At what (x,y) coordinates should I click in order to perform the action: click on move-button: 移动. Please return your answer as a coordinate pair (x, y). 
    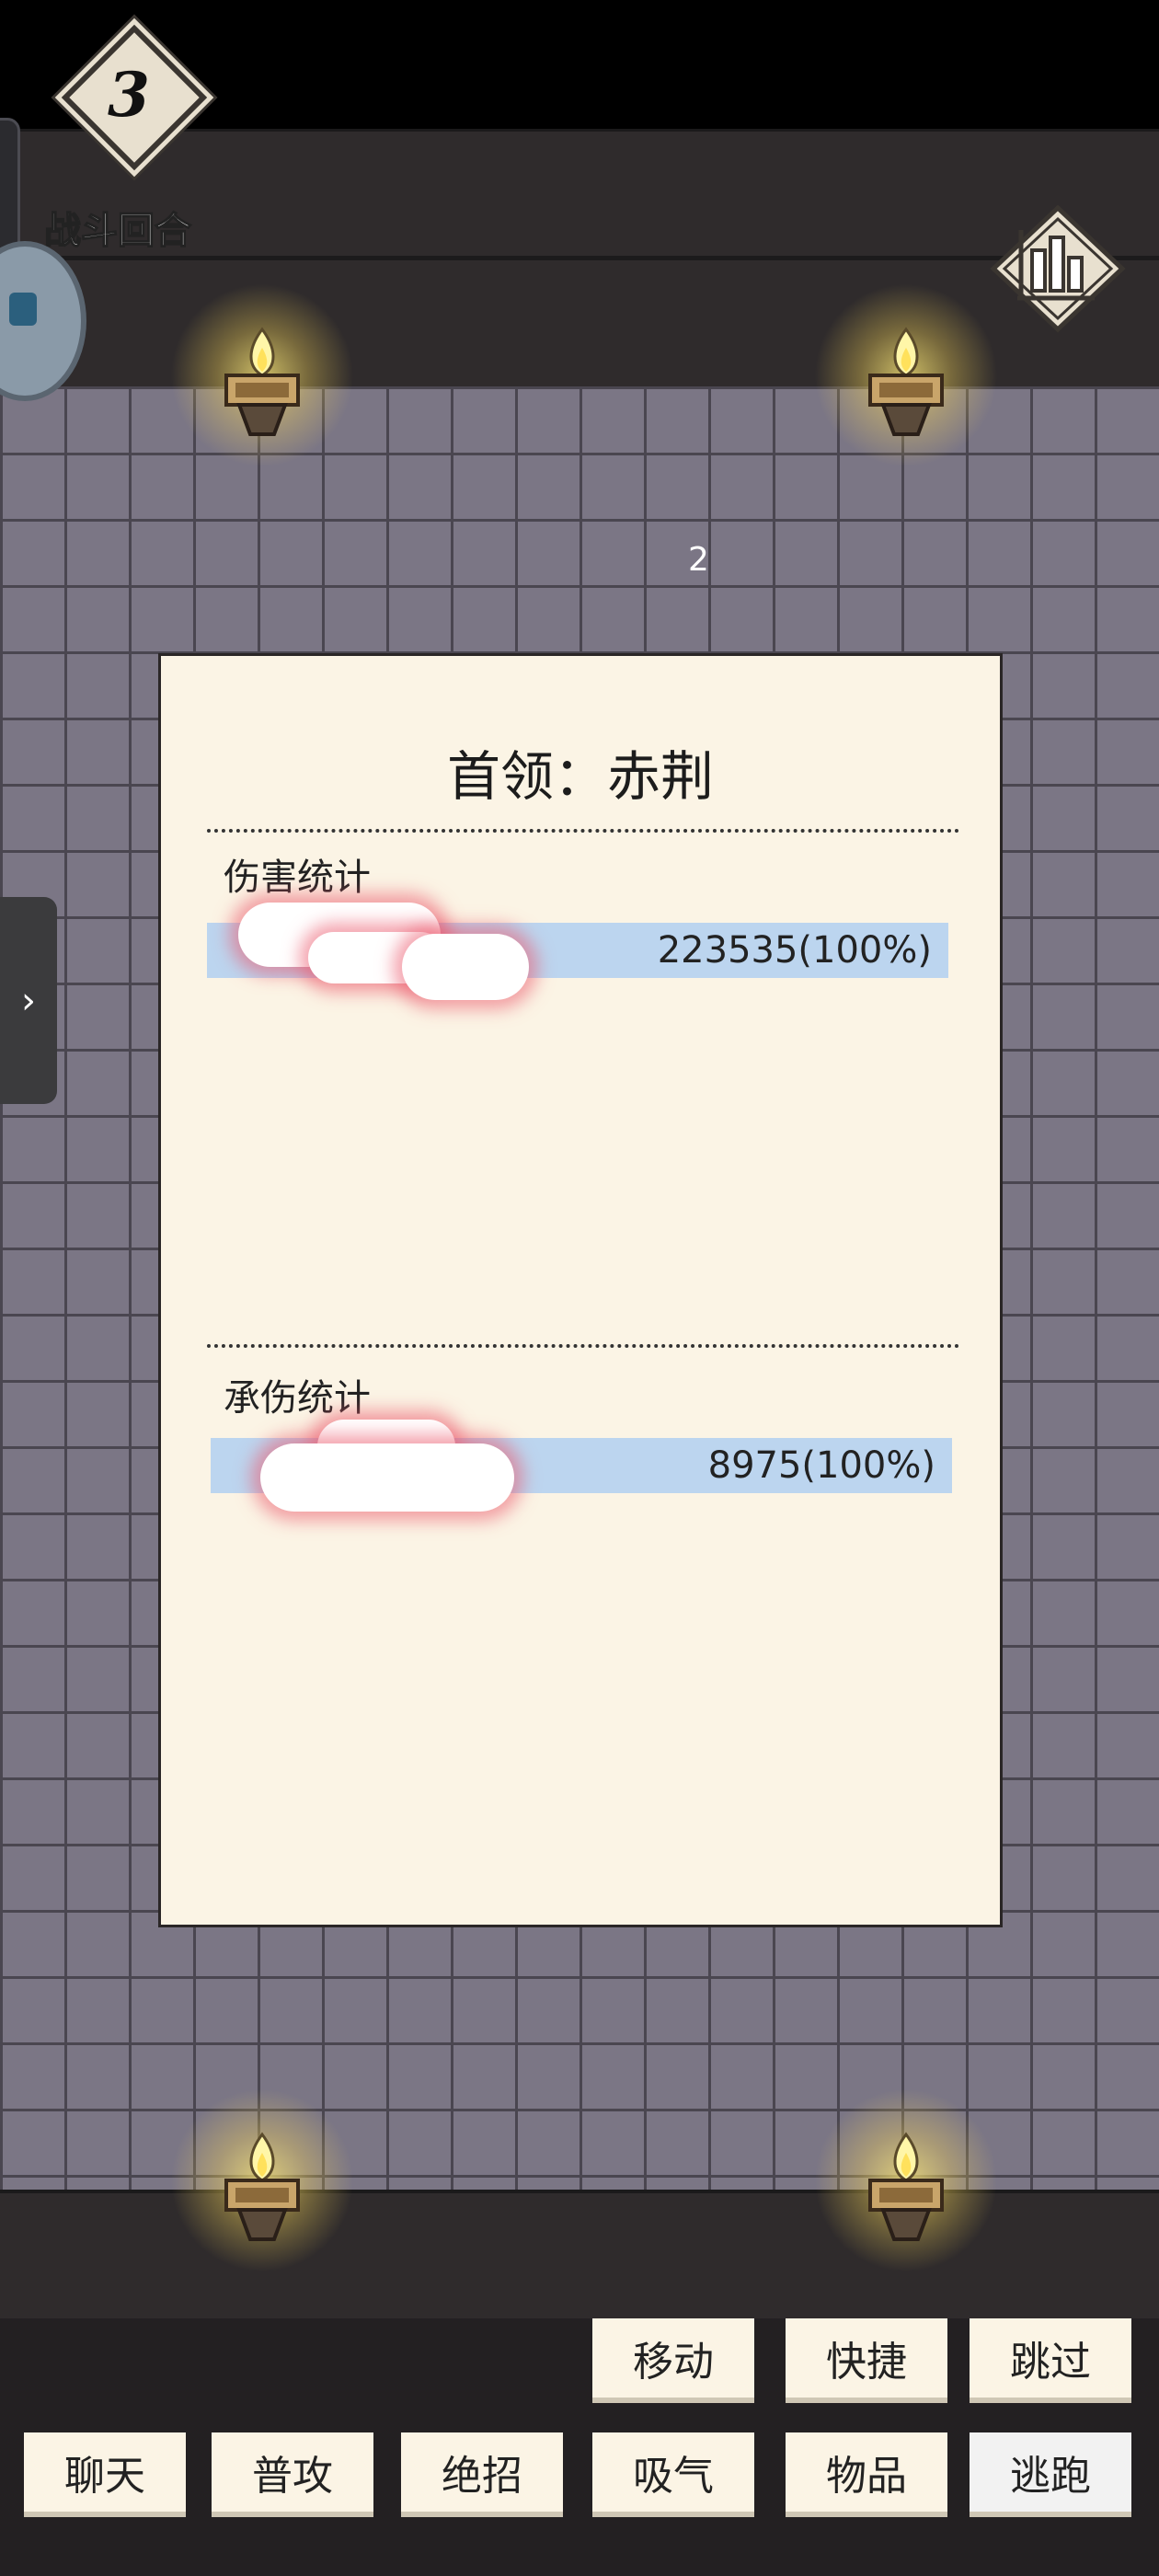
    Looking at the image, I should click on (673, 2360).